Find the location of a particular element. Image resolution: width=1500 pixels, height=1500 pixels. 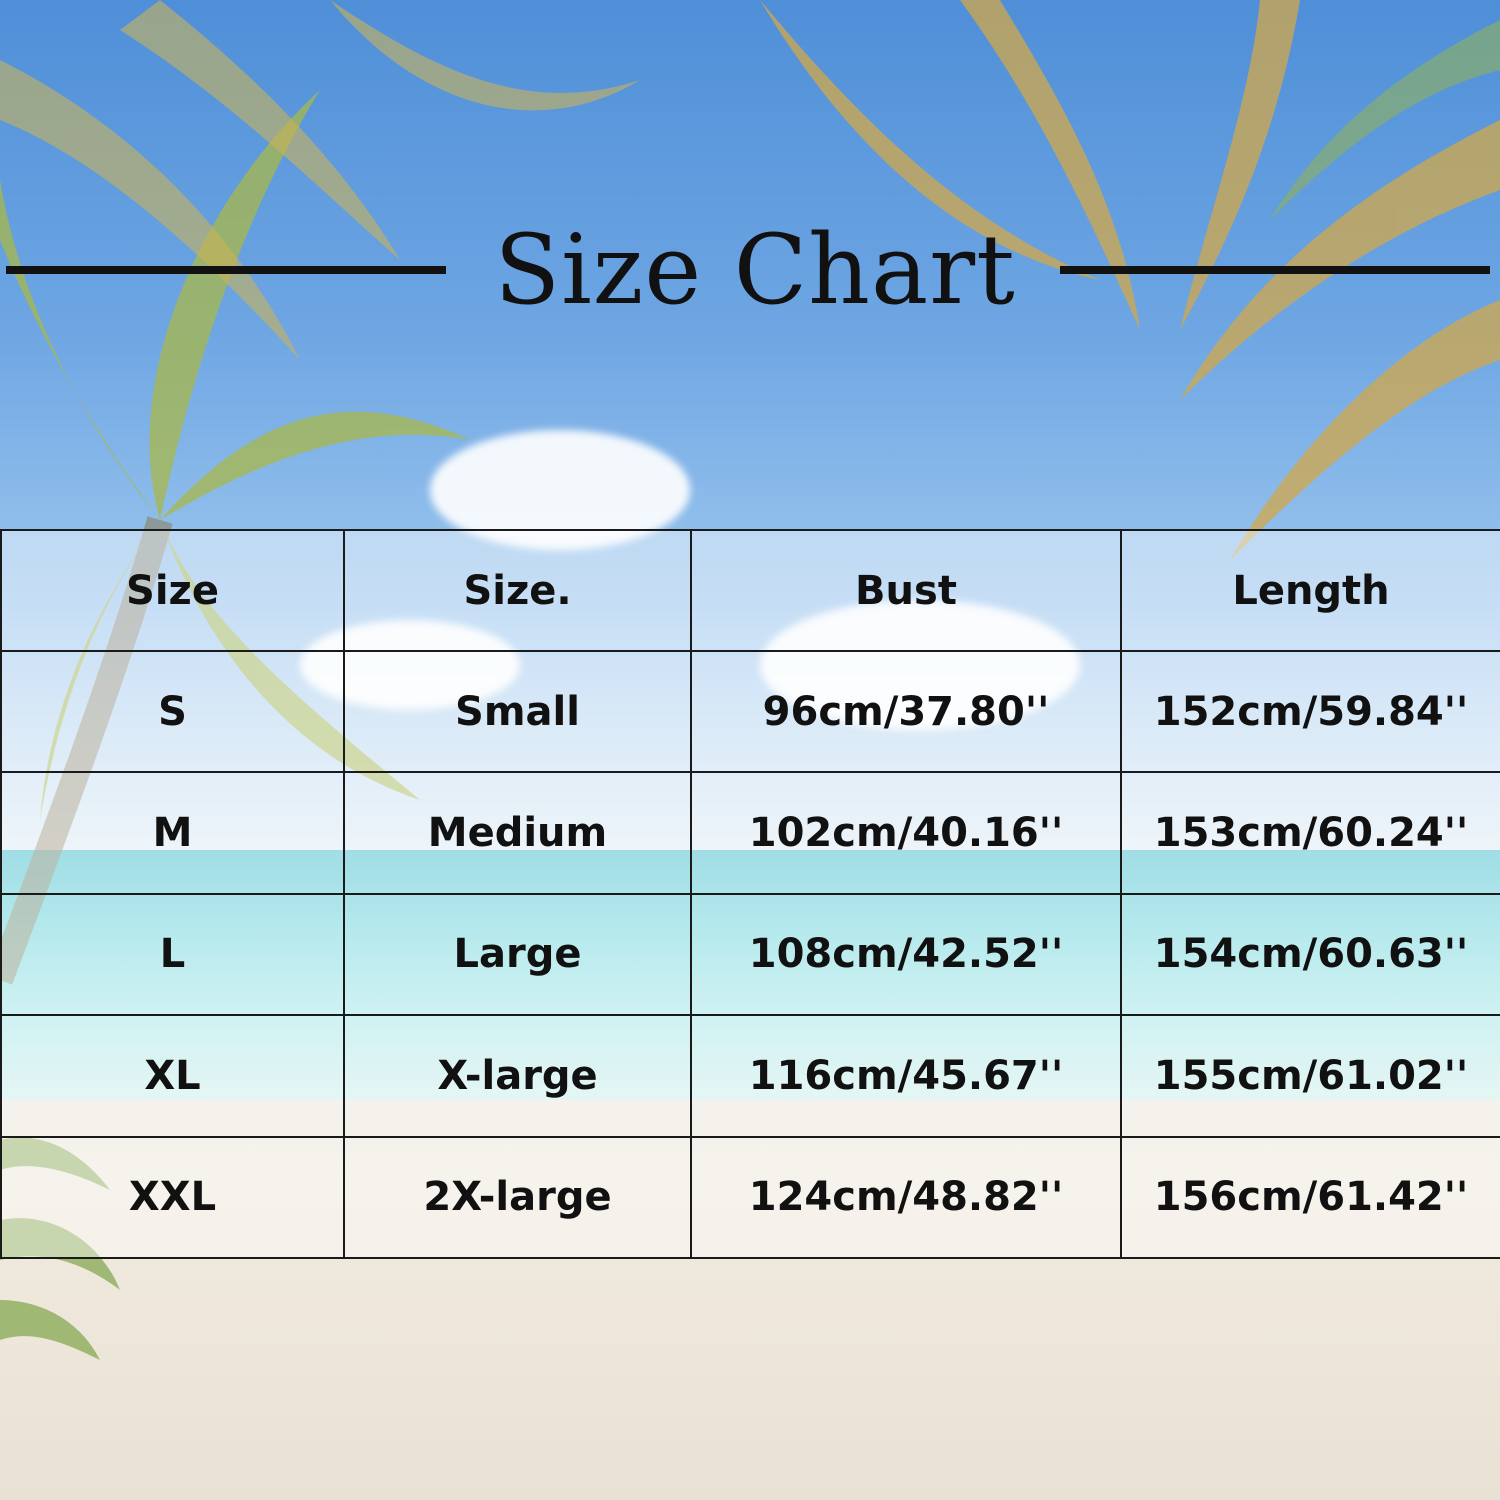

table-header-row: Size Size. Bust Length is located at coordinates (750, 590).